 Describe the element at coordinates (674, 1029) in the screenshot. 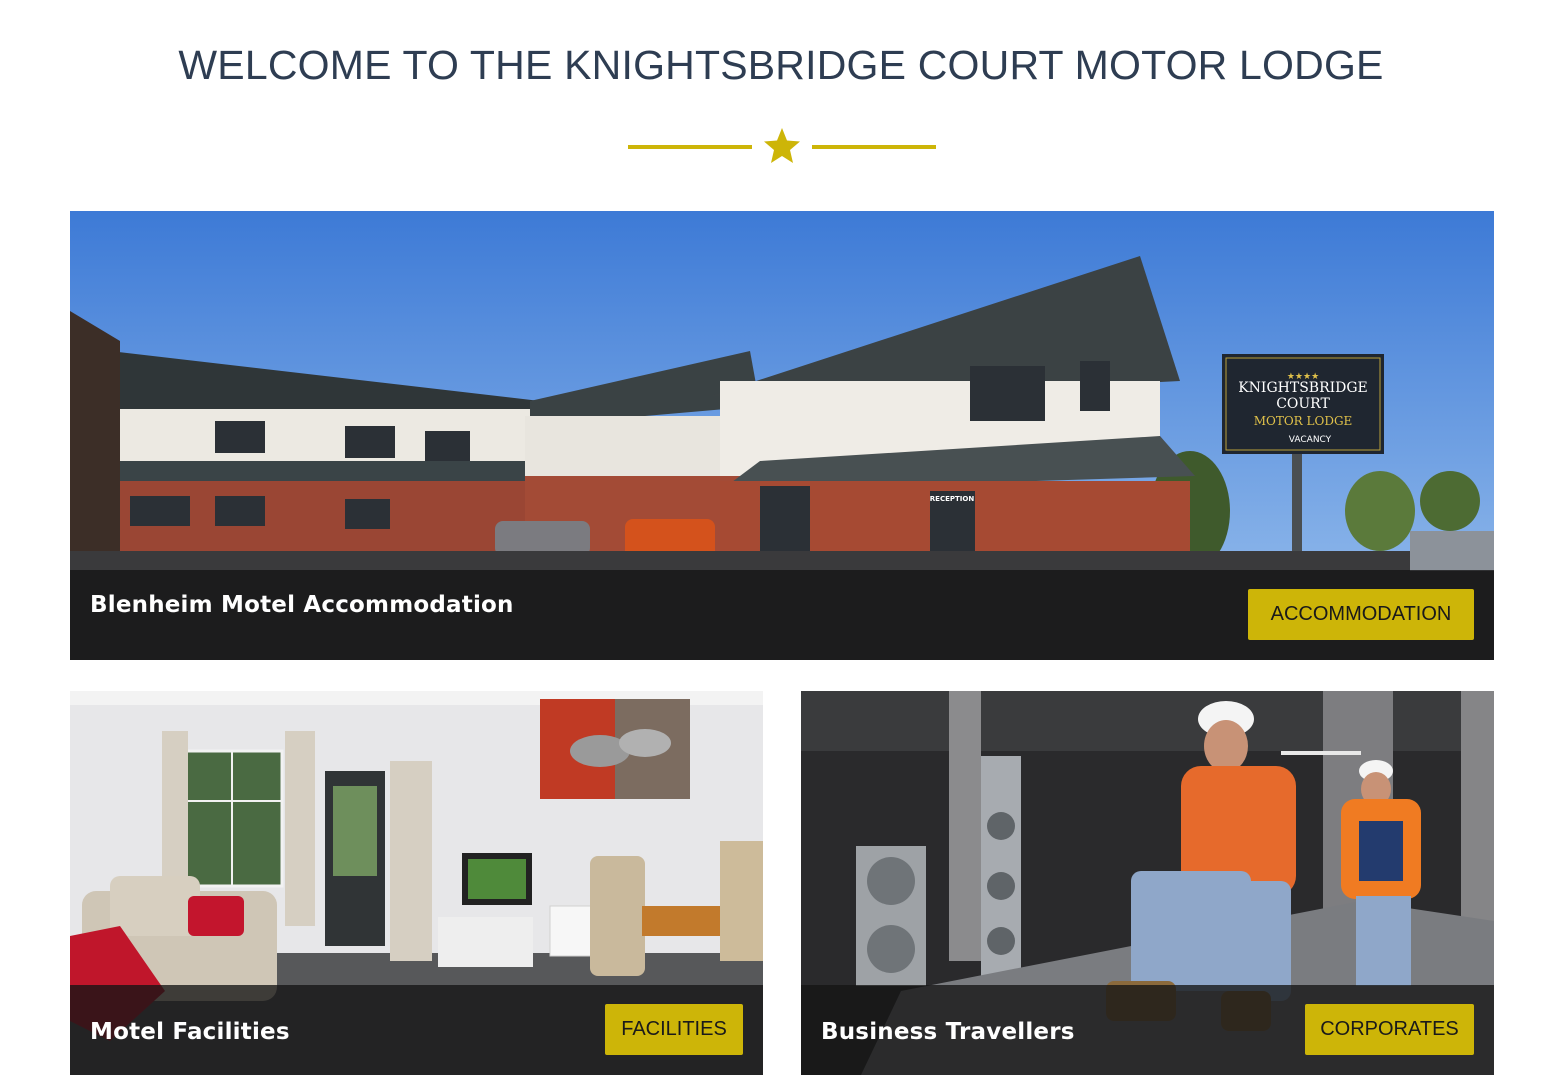

I see `facilities-button: FACILITIES` at that location.